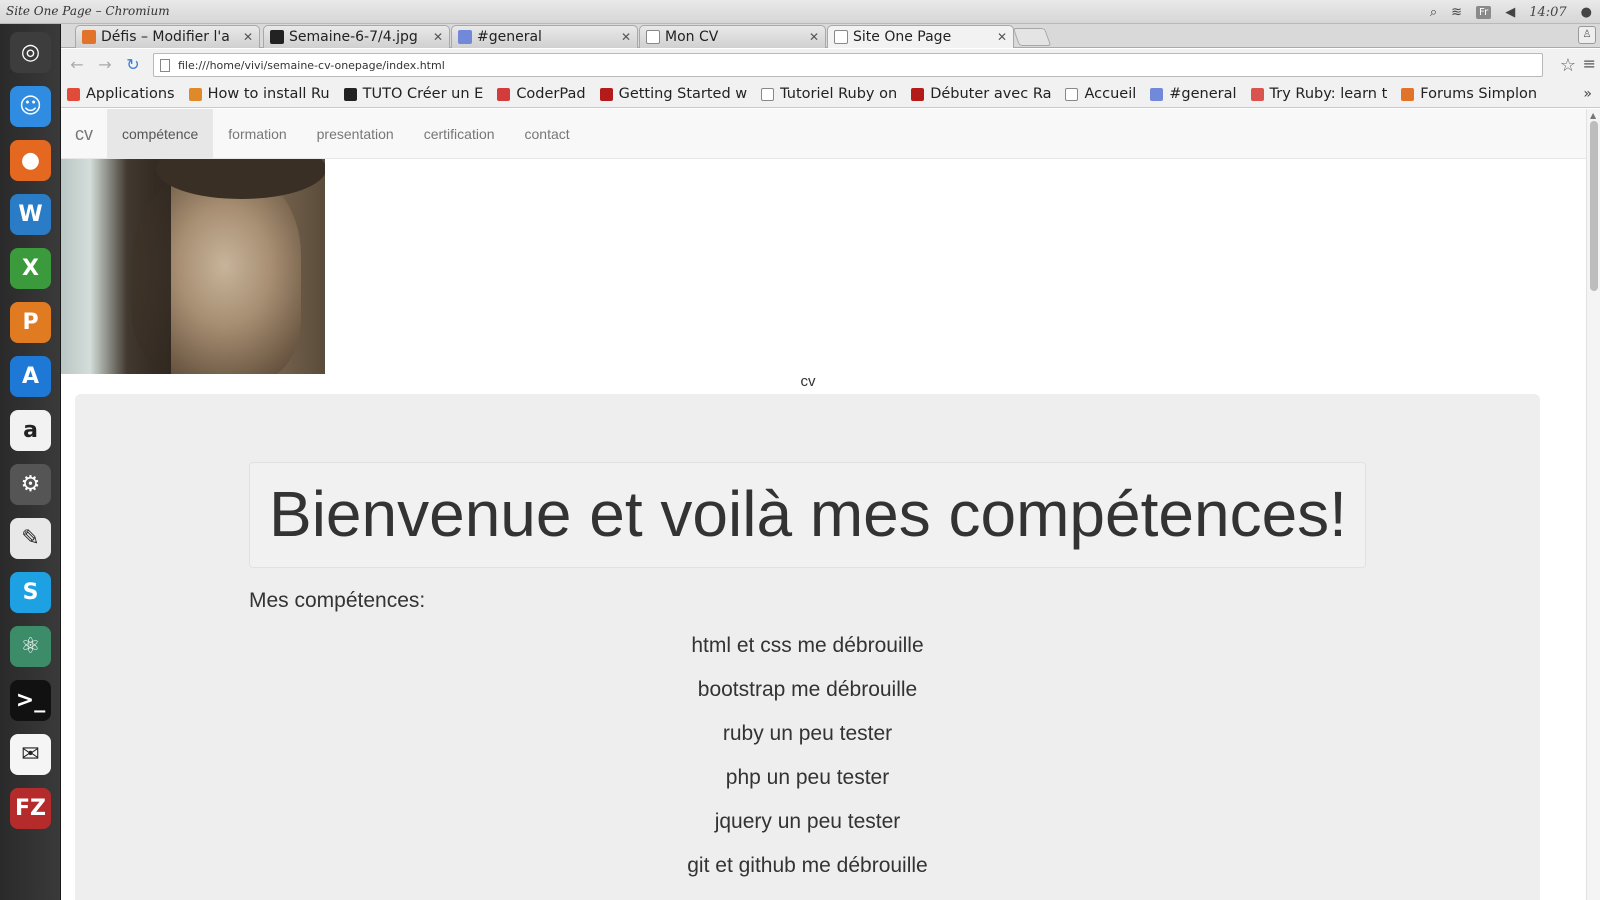  Describe the element at coordinates (88, 11) in the screenshot. I see `window-title: Site One Page – Chromium` at that location.